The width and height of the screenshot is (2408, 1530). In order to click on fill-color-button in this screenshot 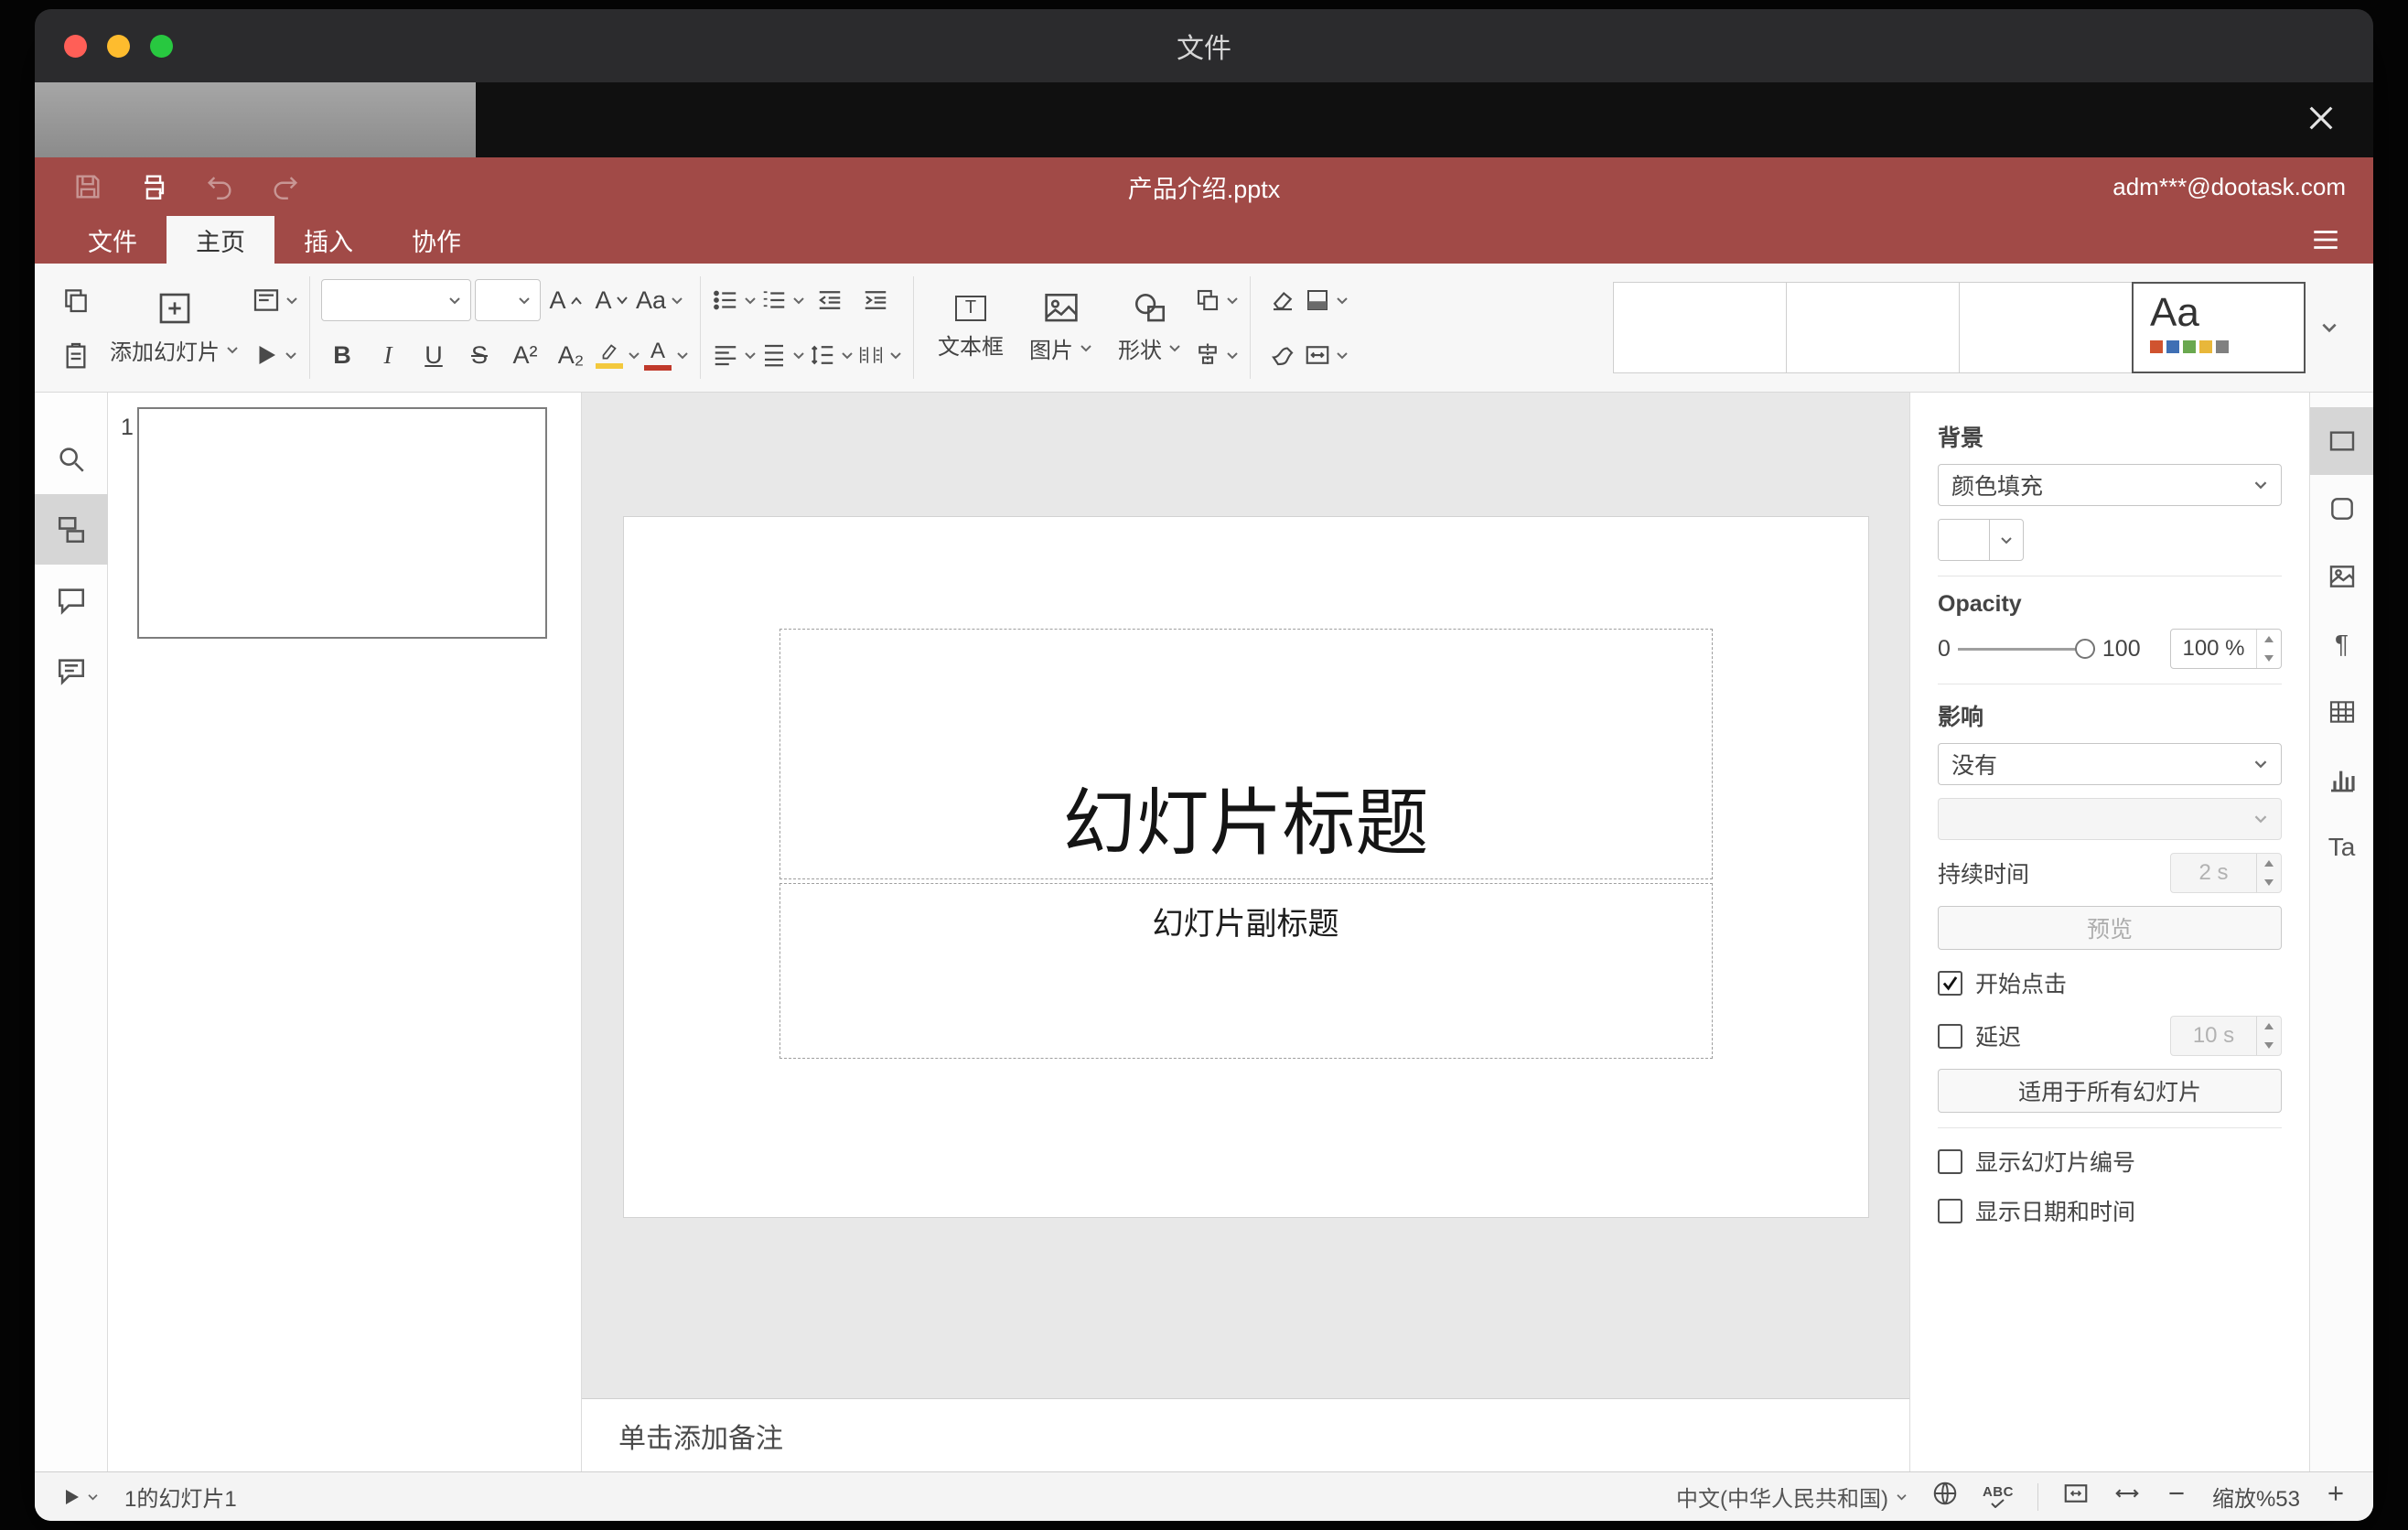, I will do `click(1326, 300)`.